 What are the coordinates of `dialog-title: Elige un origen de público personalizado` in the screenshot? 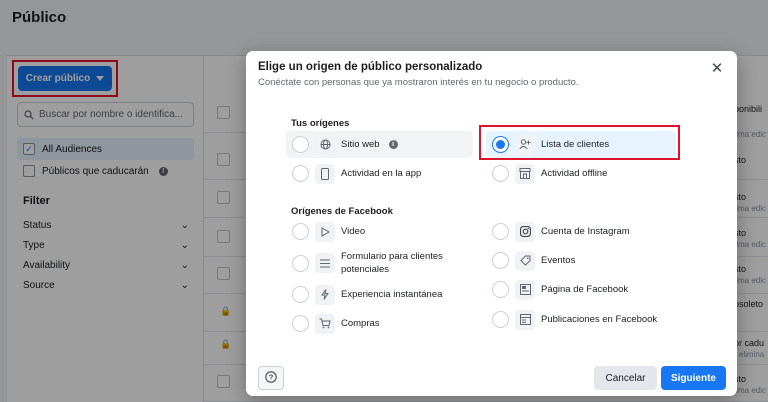 It's located at (370, 67).